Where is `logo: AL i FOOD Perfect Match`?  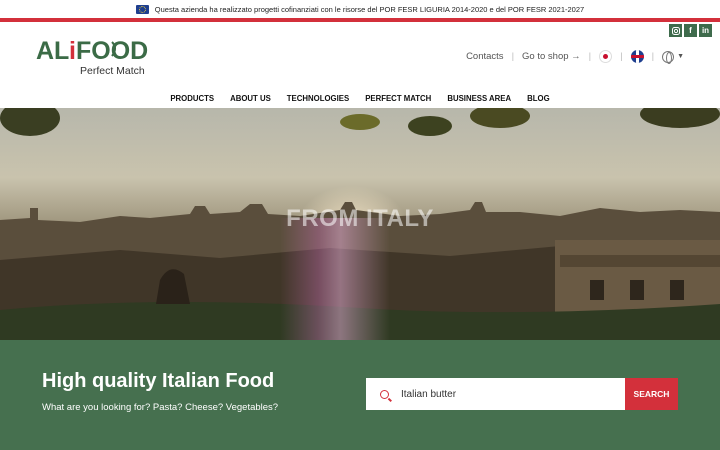 logo: AL i FOOD Perfect Match is located at coordinates (95, 57).